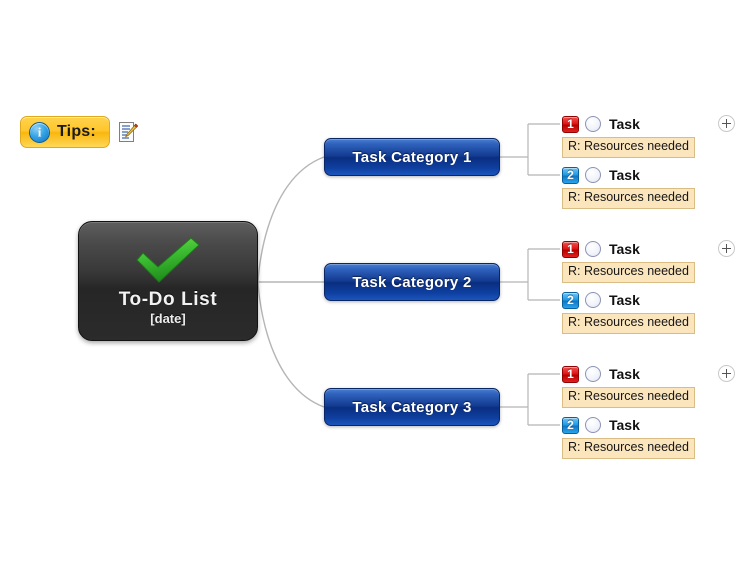 The image size is (750, 563). Describe the element at coordinates (628, 386) in the screenshot. I see `task-item-3-1: 1 Task R: Resources needed` at that location.